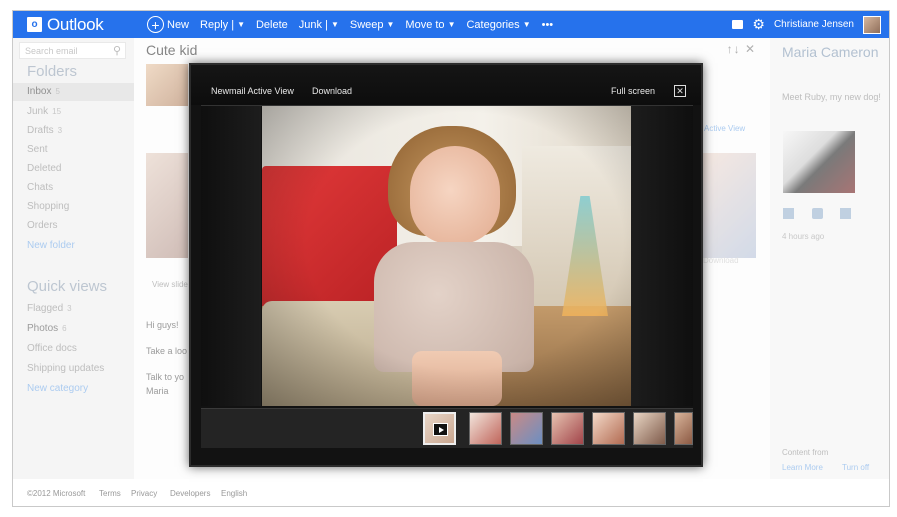 The height and width of the screenshot is (517, 897). I want to click on categories-button: Categories ▼, so click(498, 25).